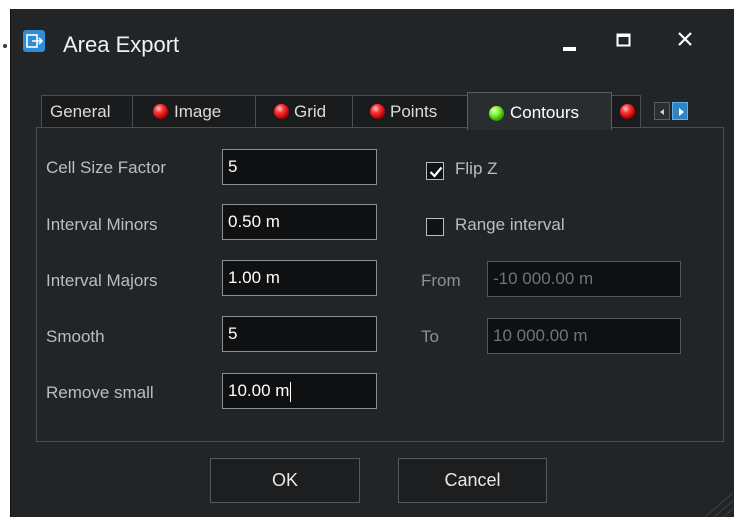 This screenshot has width=734, height=517. Describe the element at coordinates (372, 42) in the screenshot. I see `title-bar: Area Export` at that location.